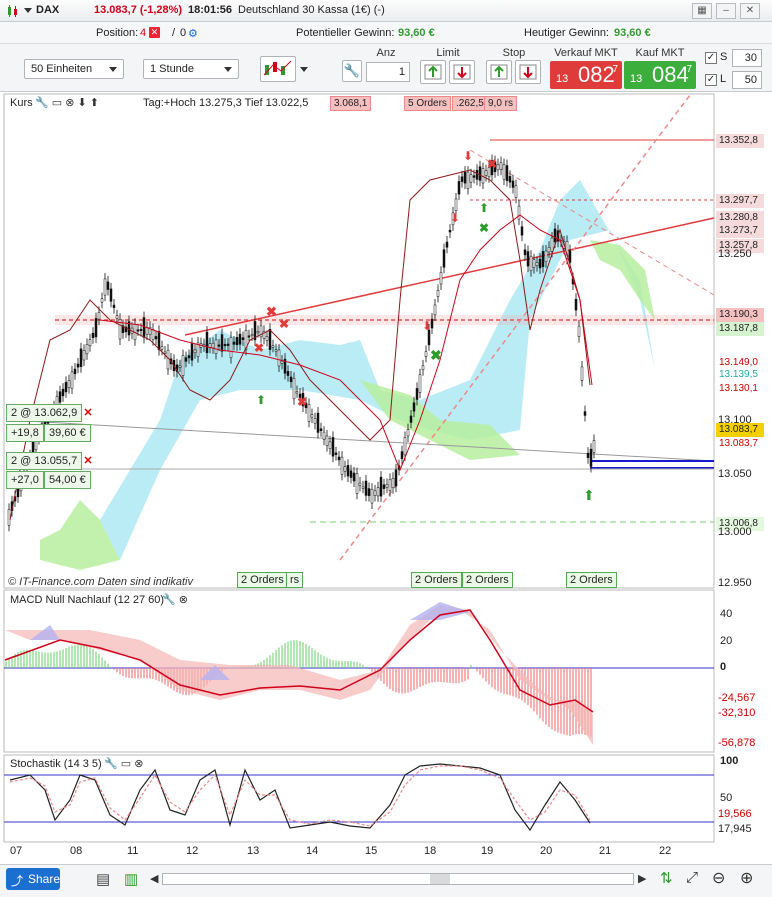 The height and width of the screenshot is (897, 772). What do you see at coordinates (586, 75) in the screenshot?
I see `sell-market-button: 13 082 7` at bounding box center [586, 75].